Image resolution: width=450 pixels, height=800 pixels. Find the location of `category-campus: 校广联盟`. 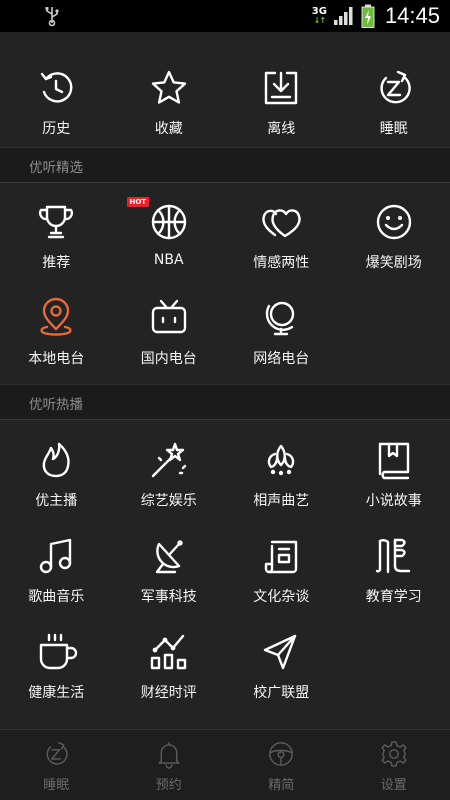

category-campus: 校广联盟 is located at coordinates (281, 660).